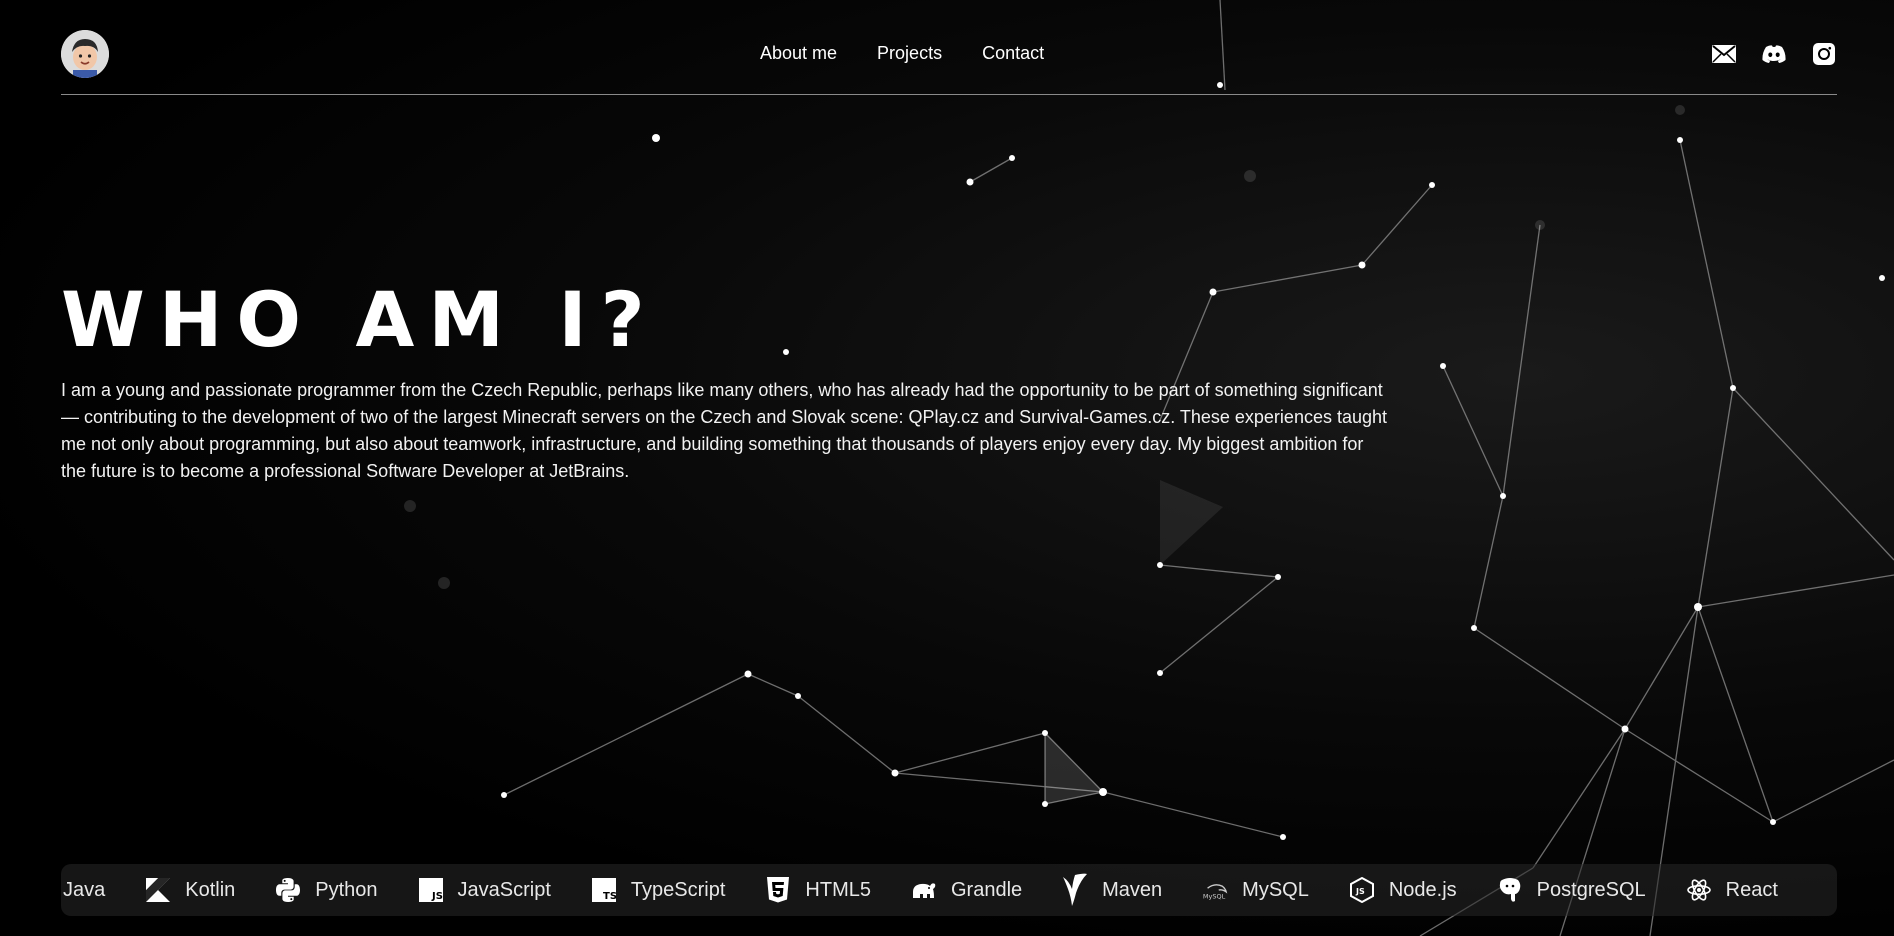 This screenshot has height=936, width=1894. Describe the element at coordinates (909, 53) in the screenshot. I see `nav-projects: Projects` at that location.